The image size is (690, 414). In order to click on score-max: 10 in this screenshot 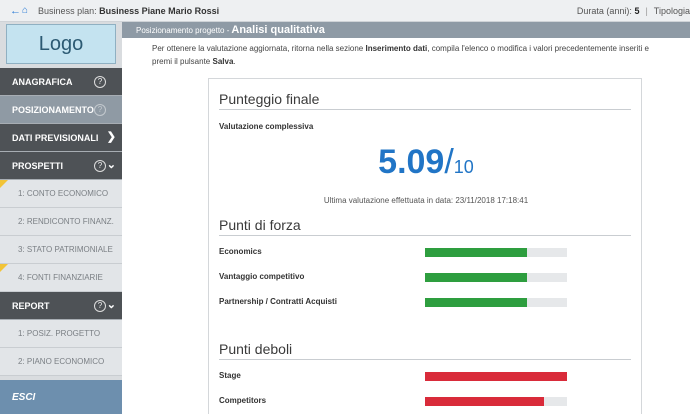, I will do `click(463, 167)`.